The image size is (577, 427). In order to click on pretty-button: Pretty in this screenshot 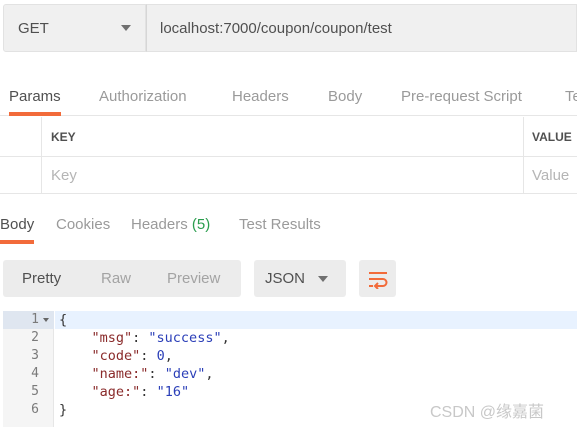, I will do `click(41, 278)`.